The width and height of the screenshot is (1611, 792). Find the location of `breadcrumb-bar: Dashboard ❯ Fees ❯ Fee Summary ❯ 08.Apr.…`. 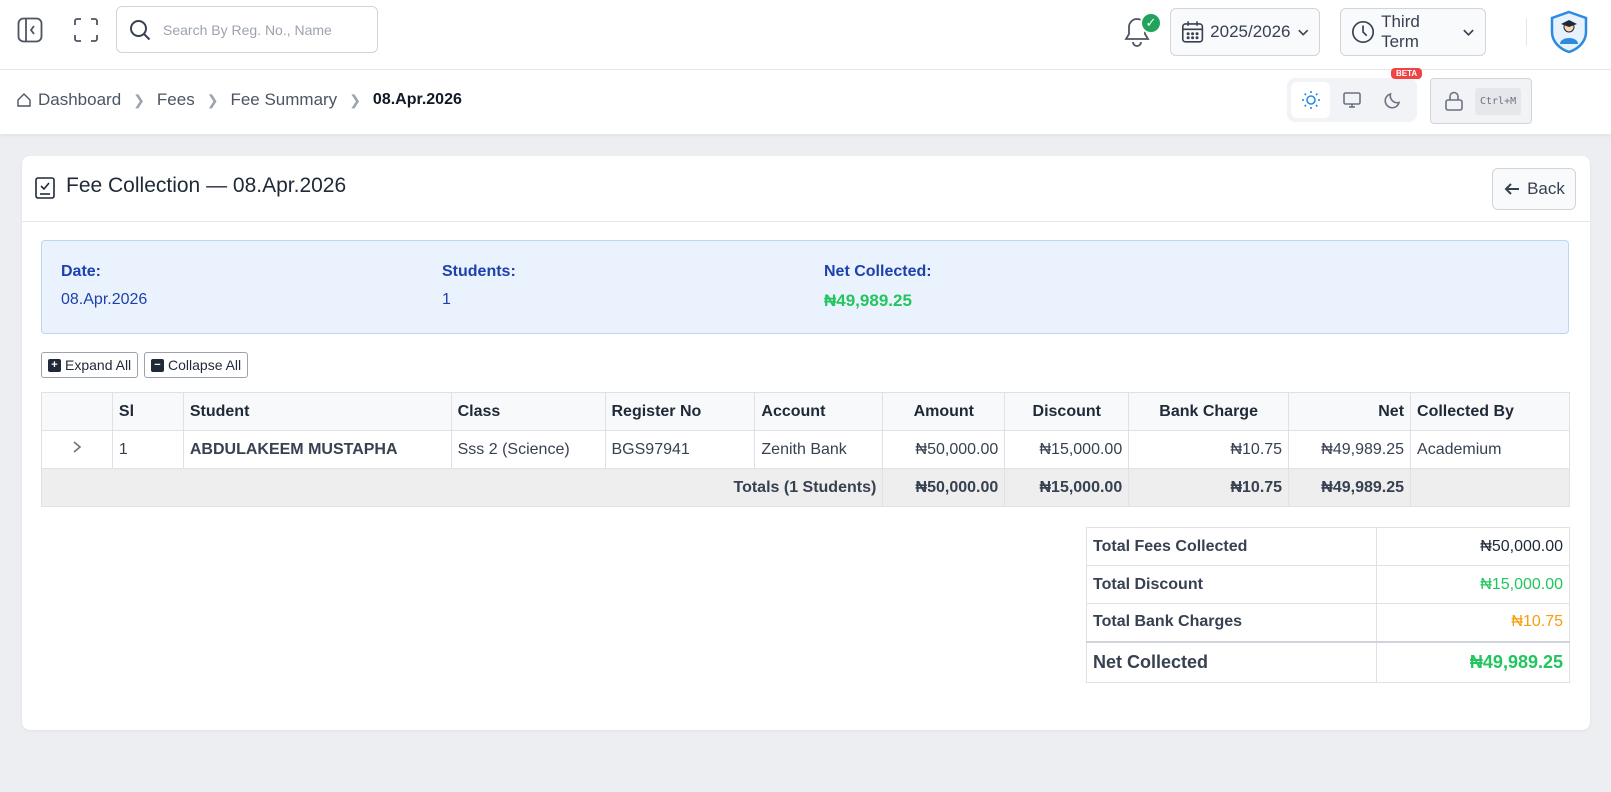

breadcrumb-bar: Dashboard ❯ Fees ❯ Fee Summary ❯ 08.Apr.… is located at coordinates (805, 101).